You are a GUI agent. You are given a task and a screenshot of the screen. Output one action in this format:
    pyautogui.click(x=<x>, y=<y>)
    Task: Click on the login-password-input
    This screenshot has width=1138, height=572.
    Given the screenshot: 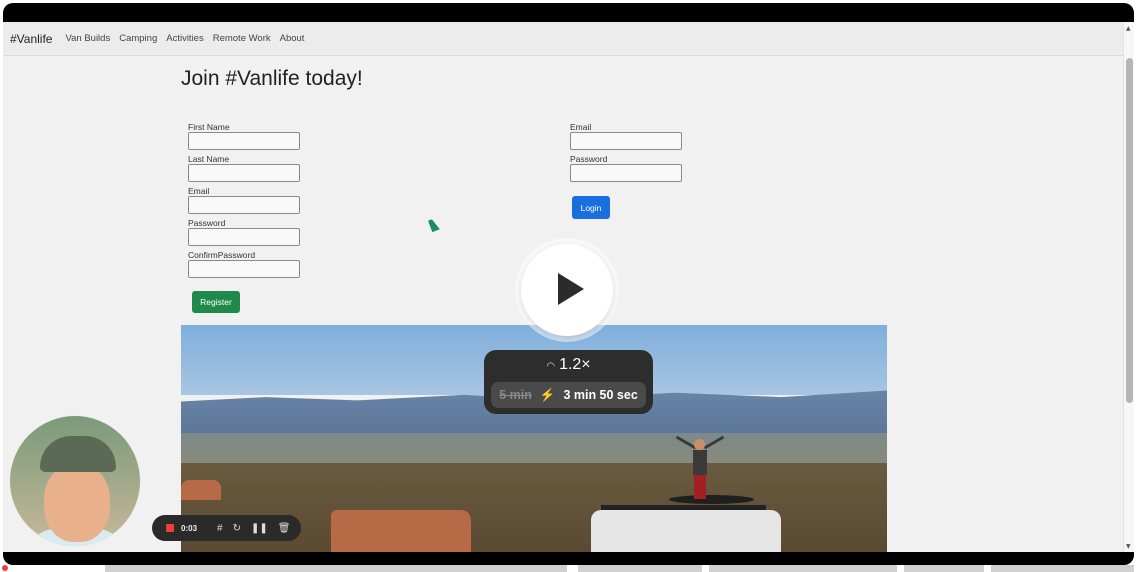 What is the action you would take?
    pyautogui.click(x=626, y=173)
    